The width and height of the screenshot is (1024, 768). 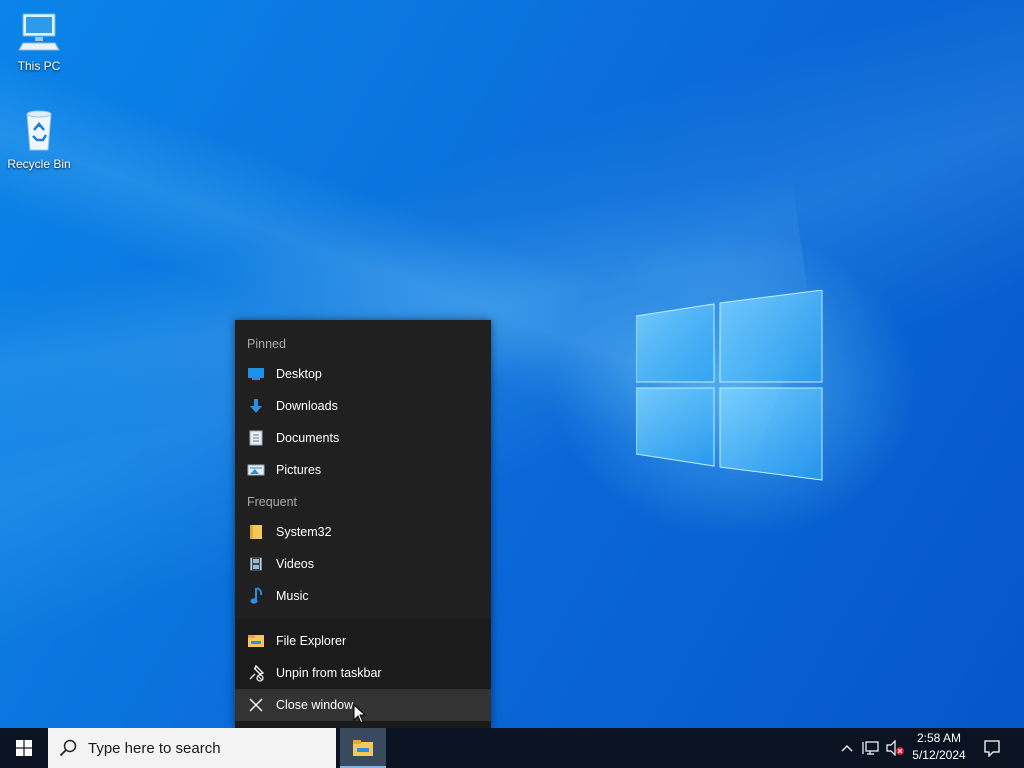 I want to click on show-hidden-icons-button, so click(x=847, y=748).